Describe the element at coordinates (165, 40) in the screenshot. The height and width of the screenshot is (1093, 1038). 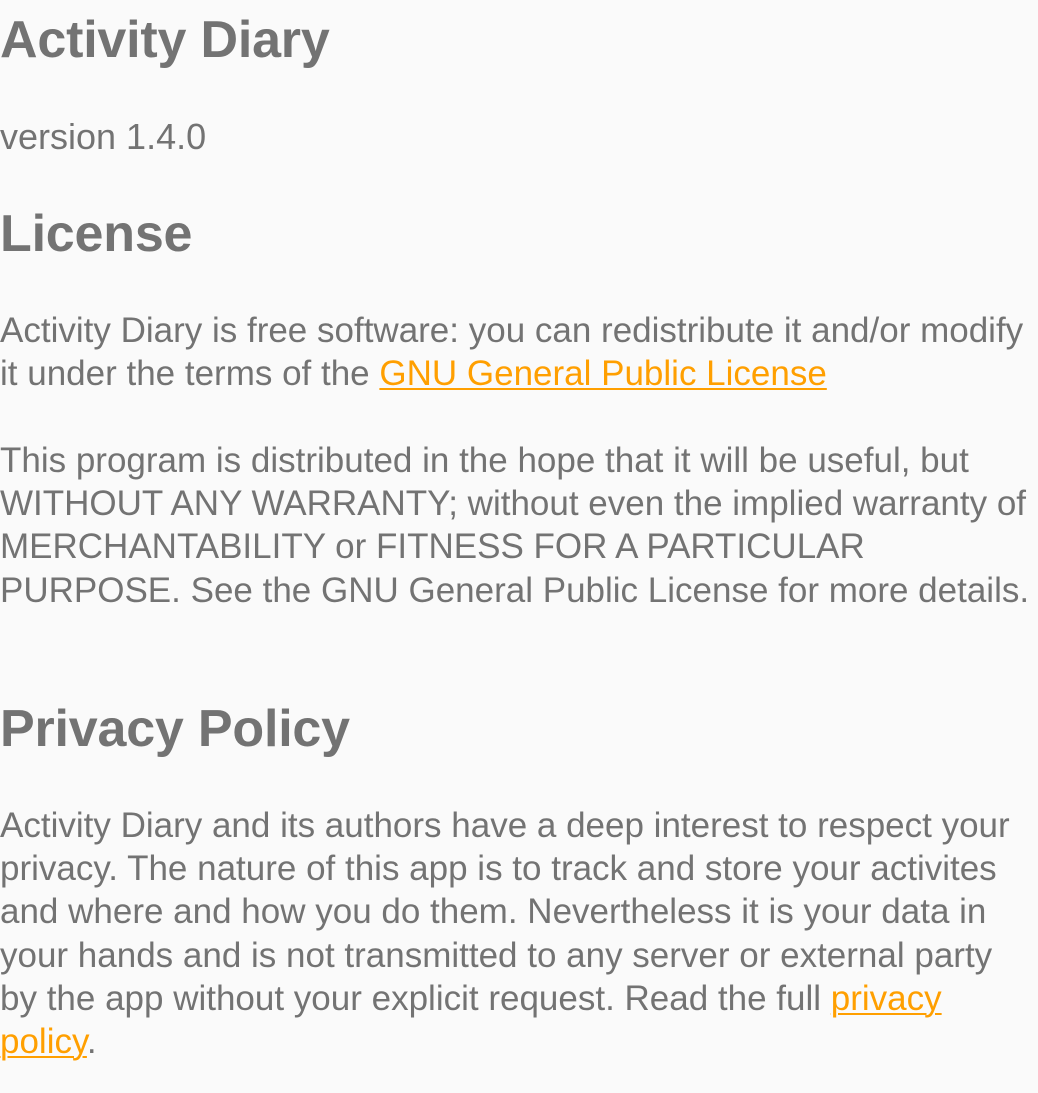
I see `app-title: Activity Diary` at that location.